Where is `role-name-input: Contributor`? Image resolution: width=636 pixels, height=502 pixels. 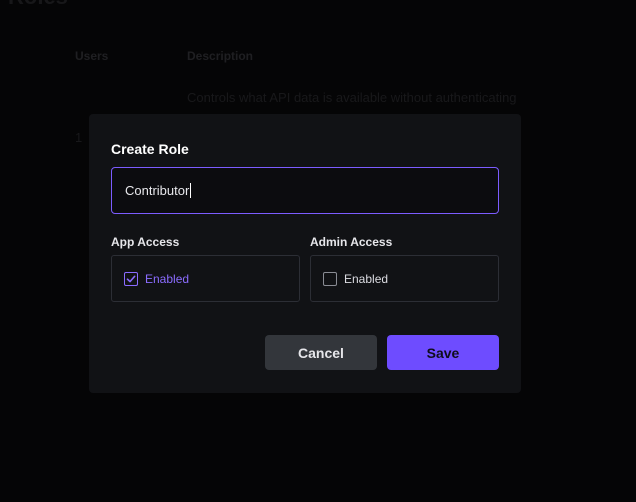 role-name-input: Contributor is located at coordinates (305, 190).